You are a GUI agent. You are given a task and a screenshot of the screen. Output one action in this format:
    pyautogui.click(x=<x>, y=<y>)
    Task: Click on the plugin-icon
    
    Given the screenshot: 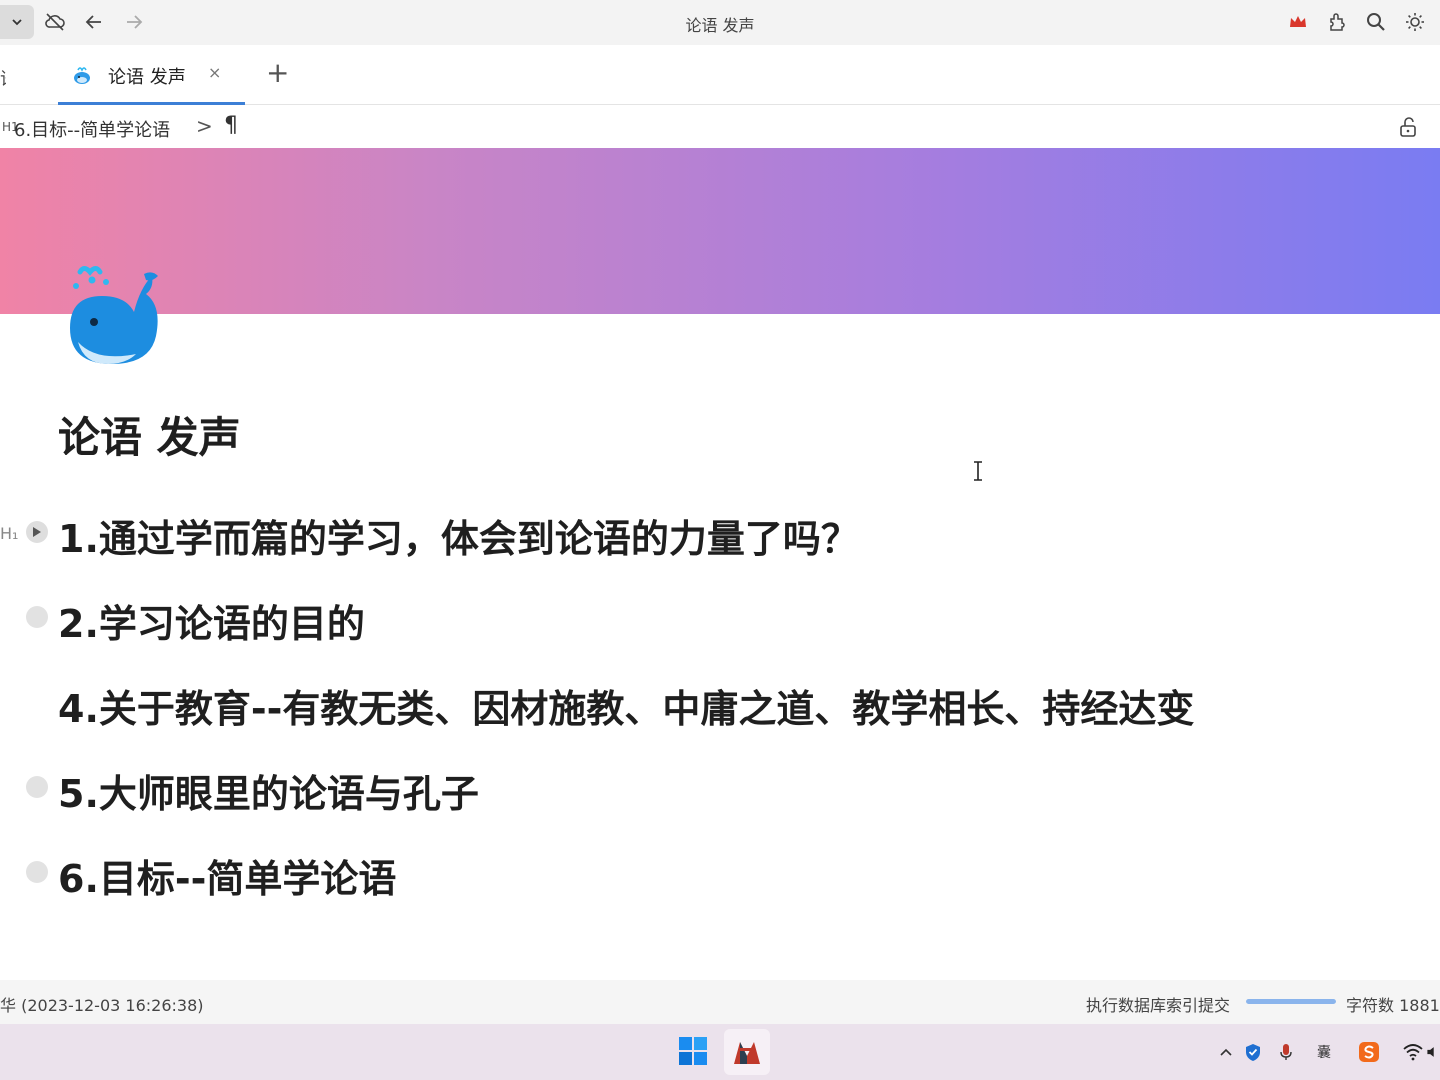 What is the action you would take?
    pyautogui.click(x=1337, y=22)
    